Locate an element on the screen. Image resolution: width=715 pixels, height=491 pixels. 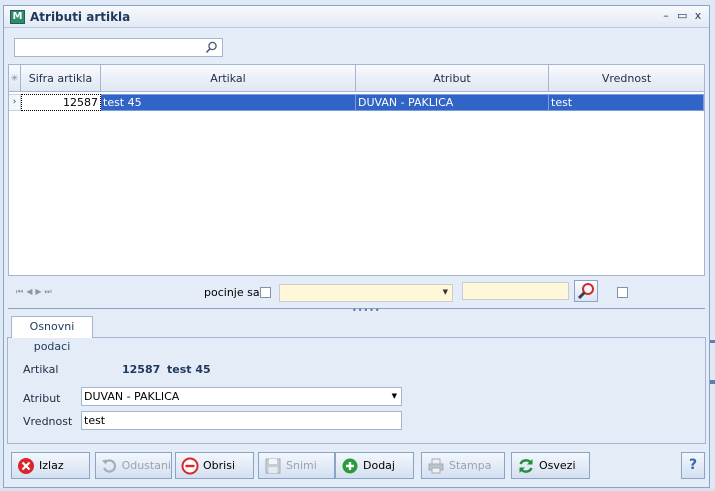
next-record-icon: ▶ is located at coordinates (38, 292).